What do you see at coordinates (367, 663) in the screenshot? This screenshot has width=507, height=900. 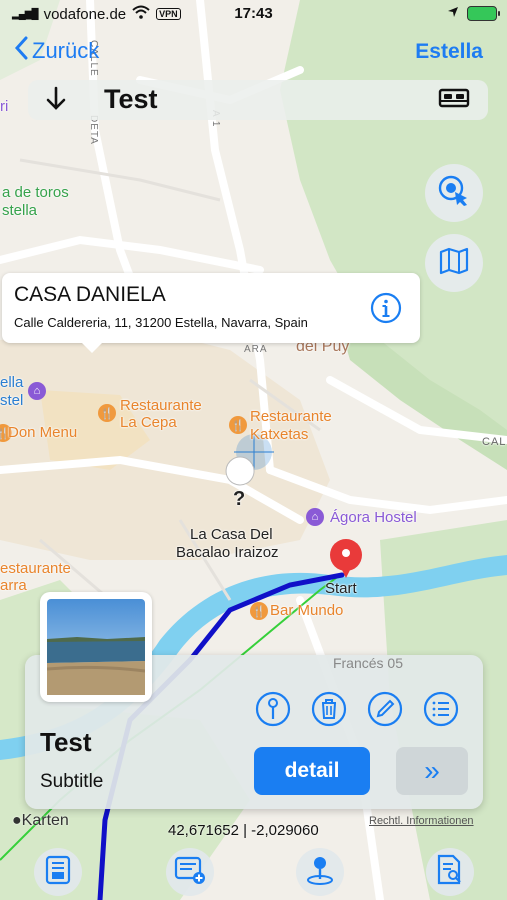 I see `card-tag: Francés 05` at bounding box center [367, 663].